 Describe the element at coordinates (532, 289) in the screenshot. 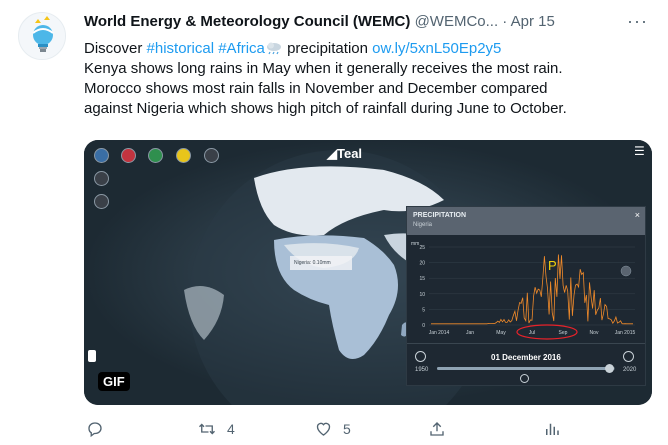

I see `precipitation-series-line` at that location.